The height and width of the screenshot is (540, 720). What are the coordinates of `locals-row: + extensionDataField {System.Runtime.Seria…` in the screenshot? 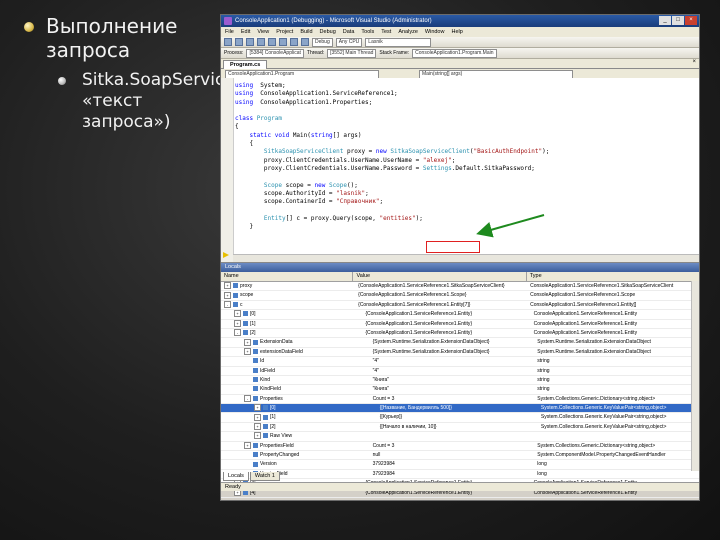 It's located at (460, 352).